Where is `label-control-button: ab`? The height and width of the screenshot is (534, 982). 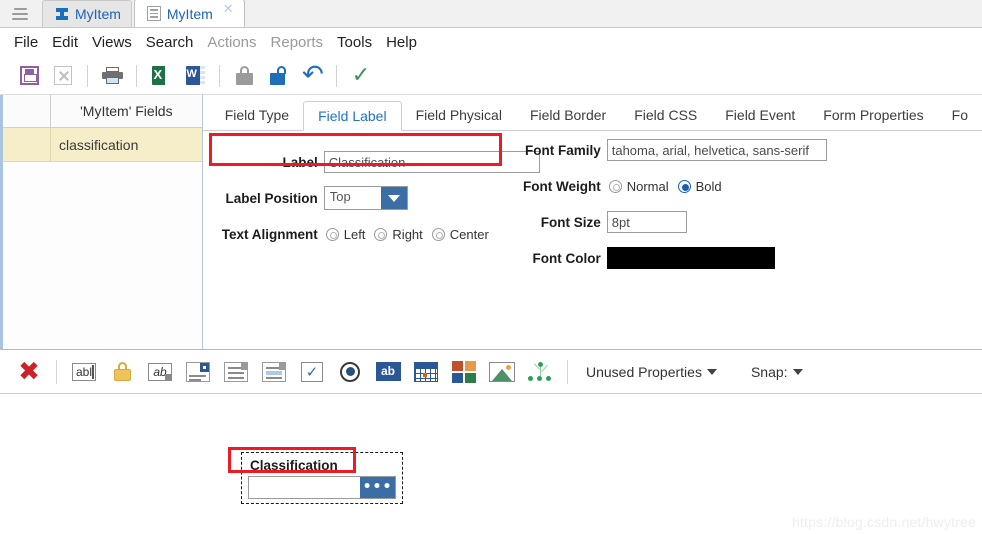
label-control-button: ab is located at coordinates (388, 372).